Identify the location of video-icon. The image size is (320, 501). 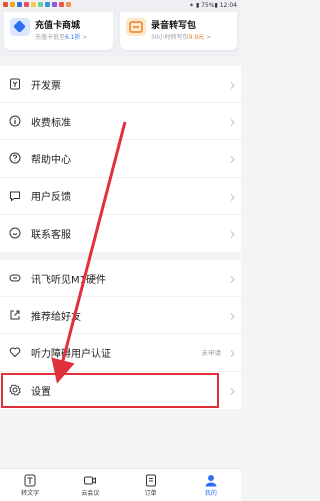
(90, 480).